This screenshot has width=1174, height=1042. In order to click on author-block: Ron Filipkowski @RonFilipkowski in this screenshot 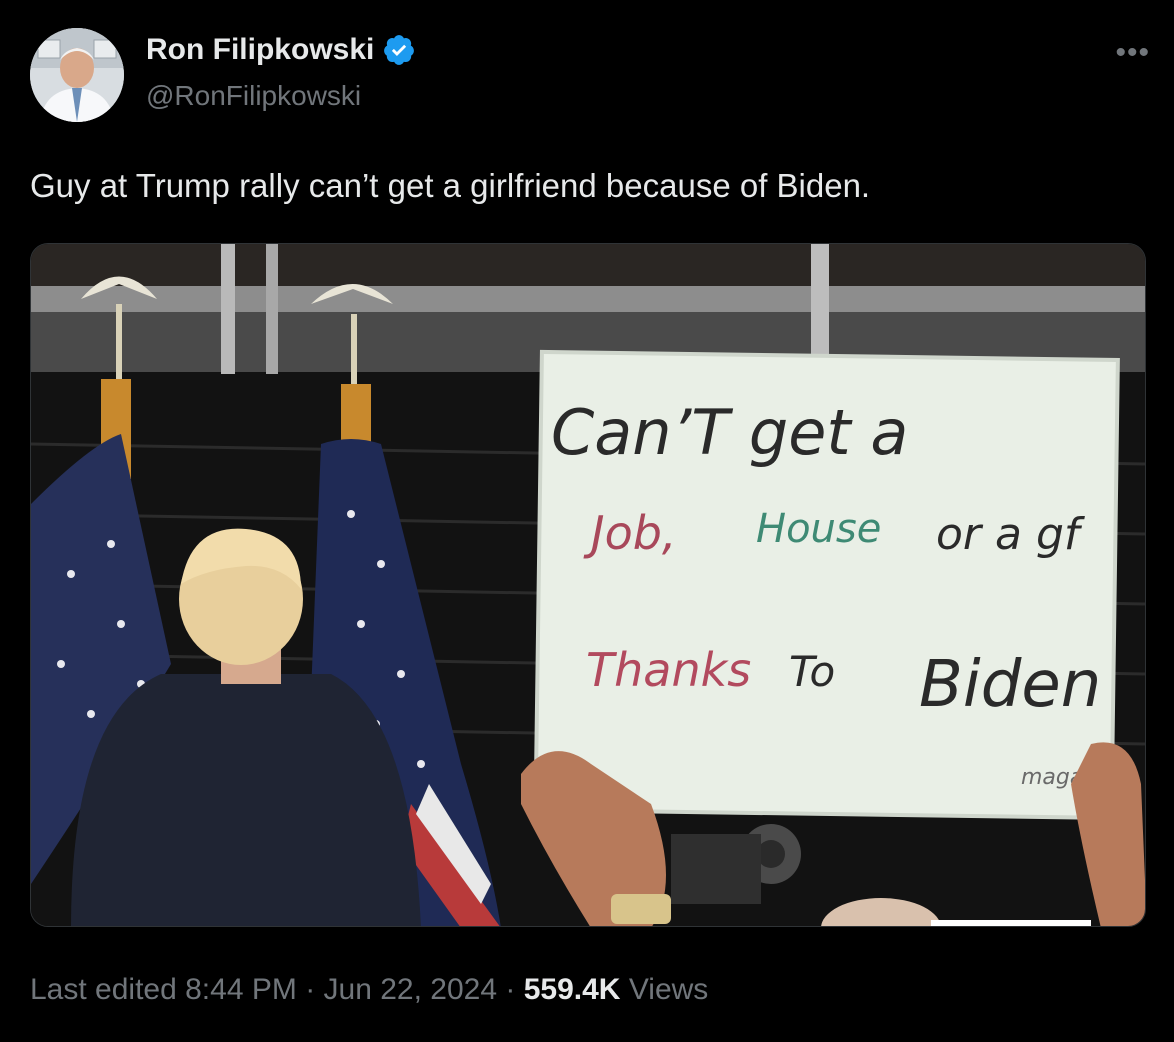, I will do `click(281, 73)`.